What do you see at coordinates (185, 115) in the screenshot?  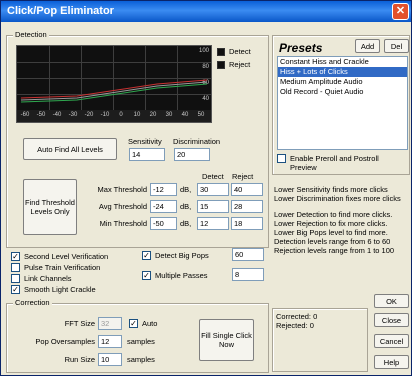 I see `x-tick: 40` at bounding box center [185, 115].